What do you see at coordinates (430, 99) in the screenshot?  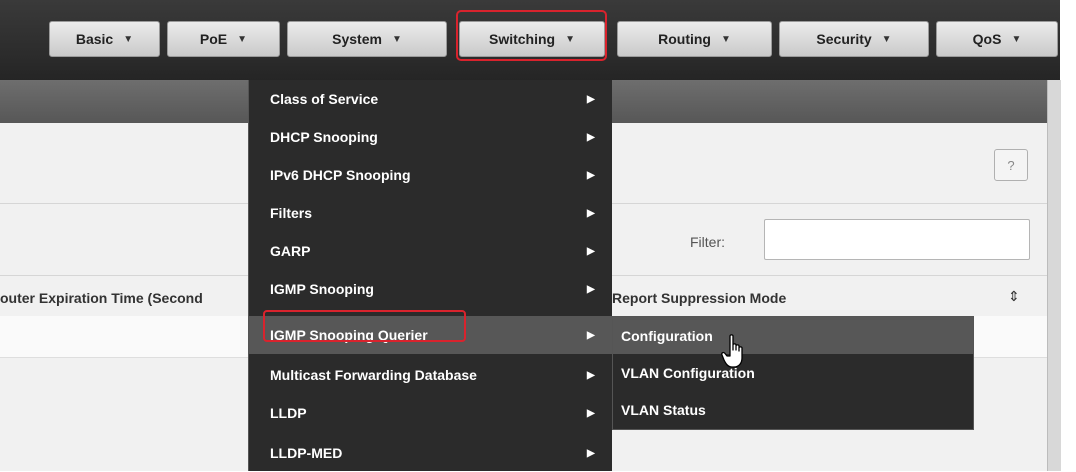 I see `menu-item-class-of-service: Class of Service ▶` at bounding box center [430, 99].